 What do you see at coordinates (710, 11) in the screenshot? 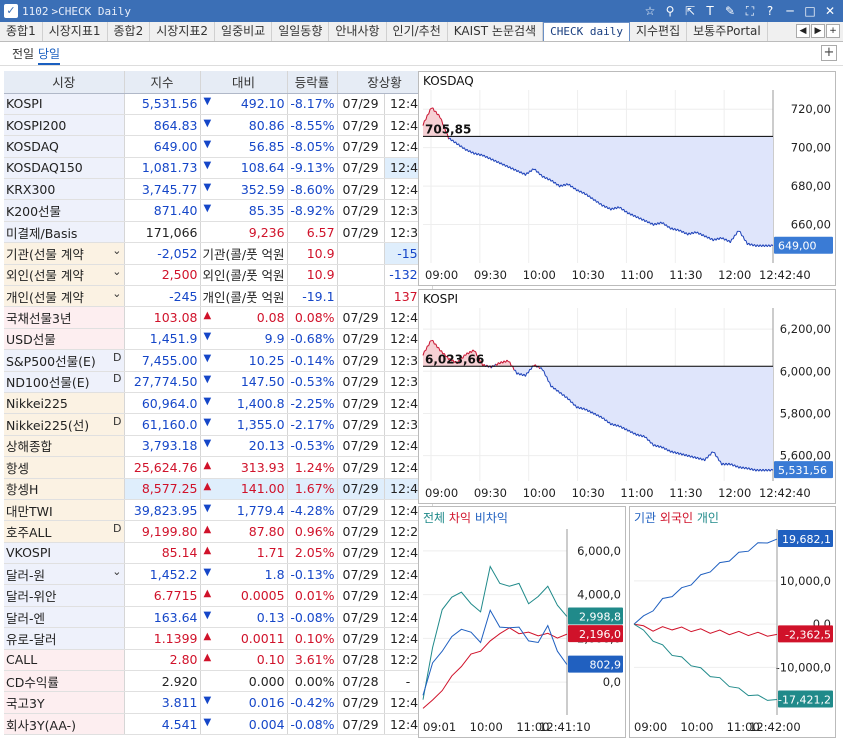
I see `text-icon: T` at bounding box center [710, 11].